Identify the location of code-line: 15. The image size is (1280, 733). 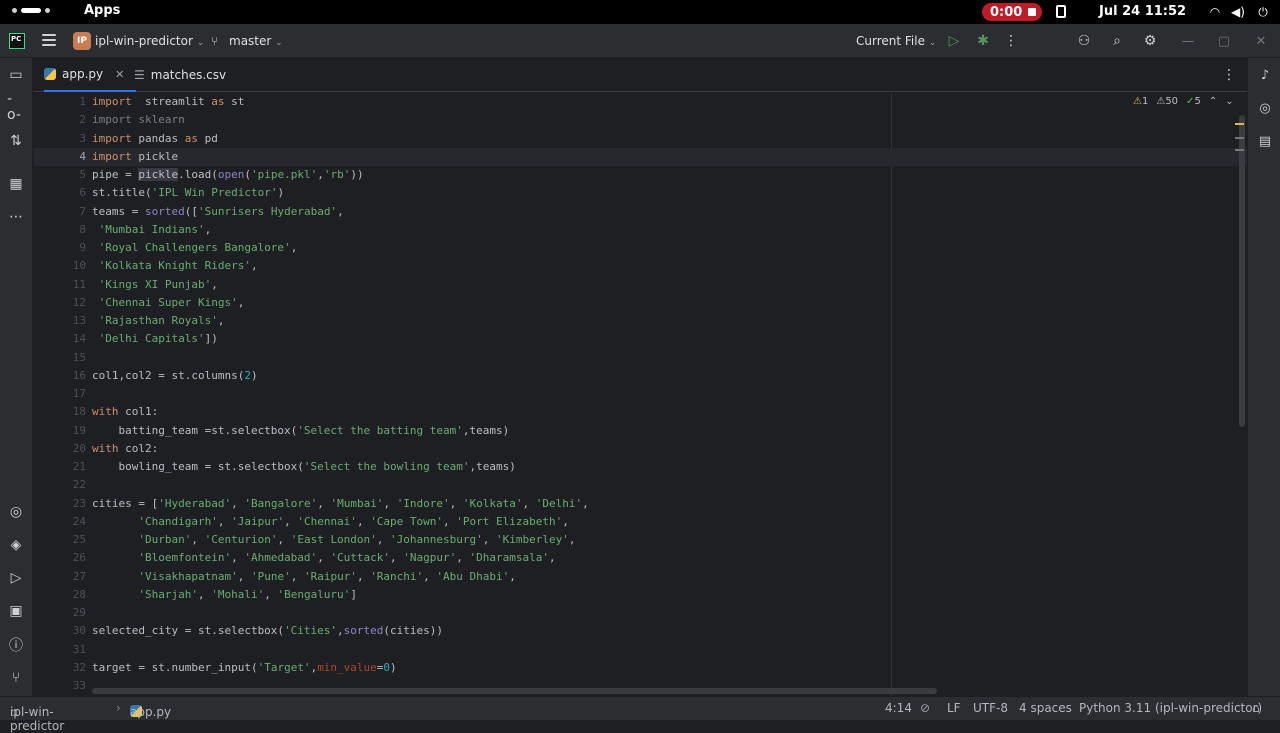
(640, 358).